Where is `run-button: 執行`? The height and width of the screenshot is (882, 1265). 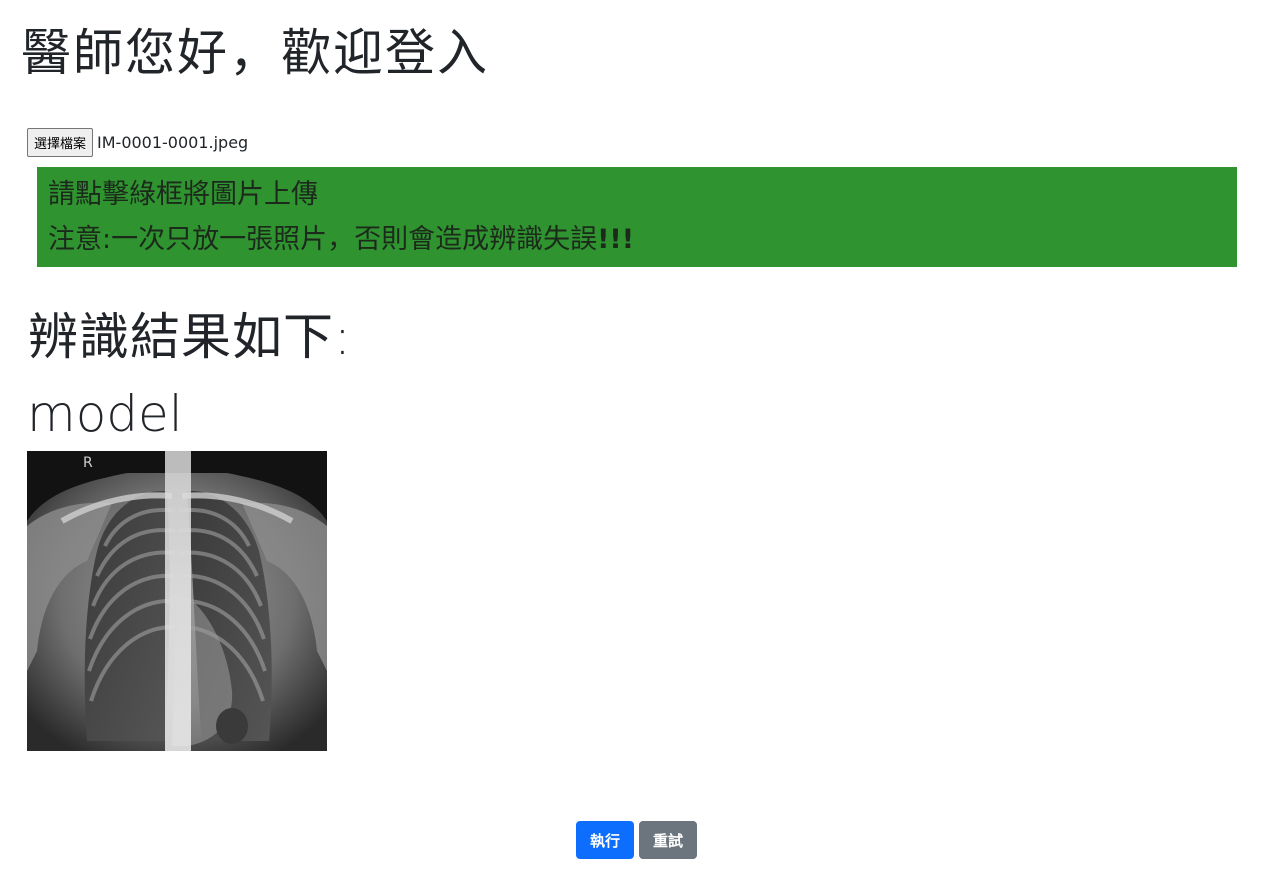 run-button: 執行 is located at coordinates (605, 840).